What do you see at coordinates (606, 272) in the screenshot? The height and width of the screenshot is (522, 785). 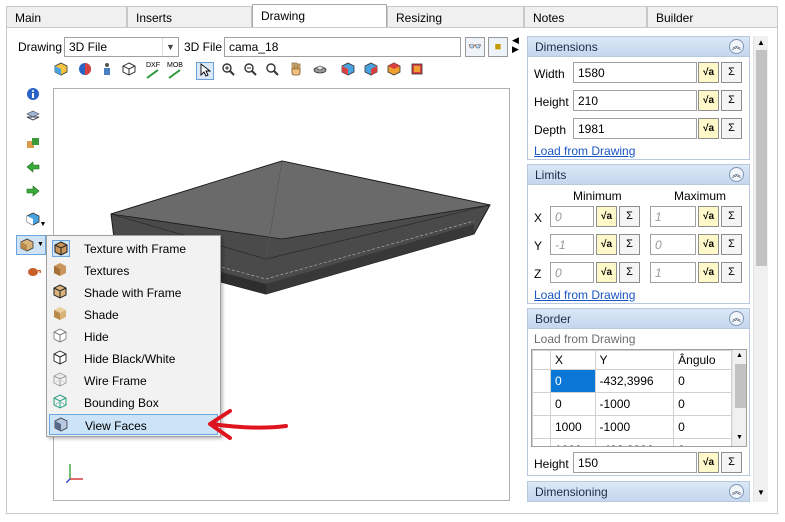 I see `limit-z-min-formula-button: √a` at bounding box center [606, 272].